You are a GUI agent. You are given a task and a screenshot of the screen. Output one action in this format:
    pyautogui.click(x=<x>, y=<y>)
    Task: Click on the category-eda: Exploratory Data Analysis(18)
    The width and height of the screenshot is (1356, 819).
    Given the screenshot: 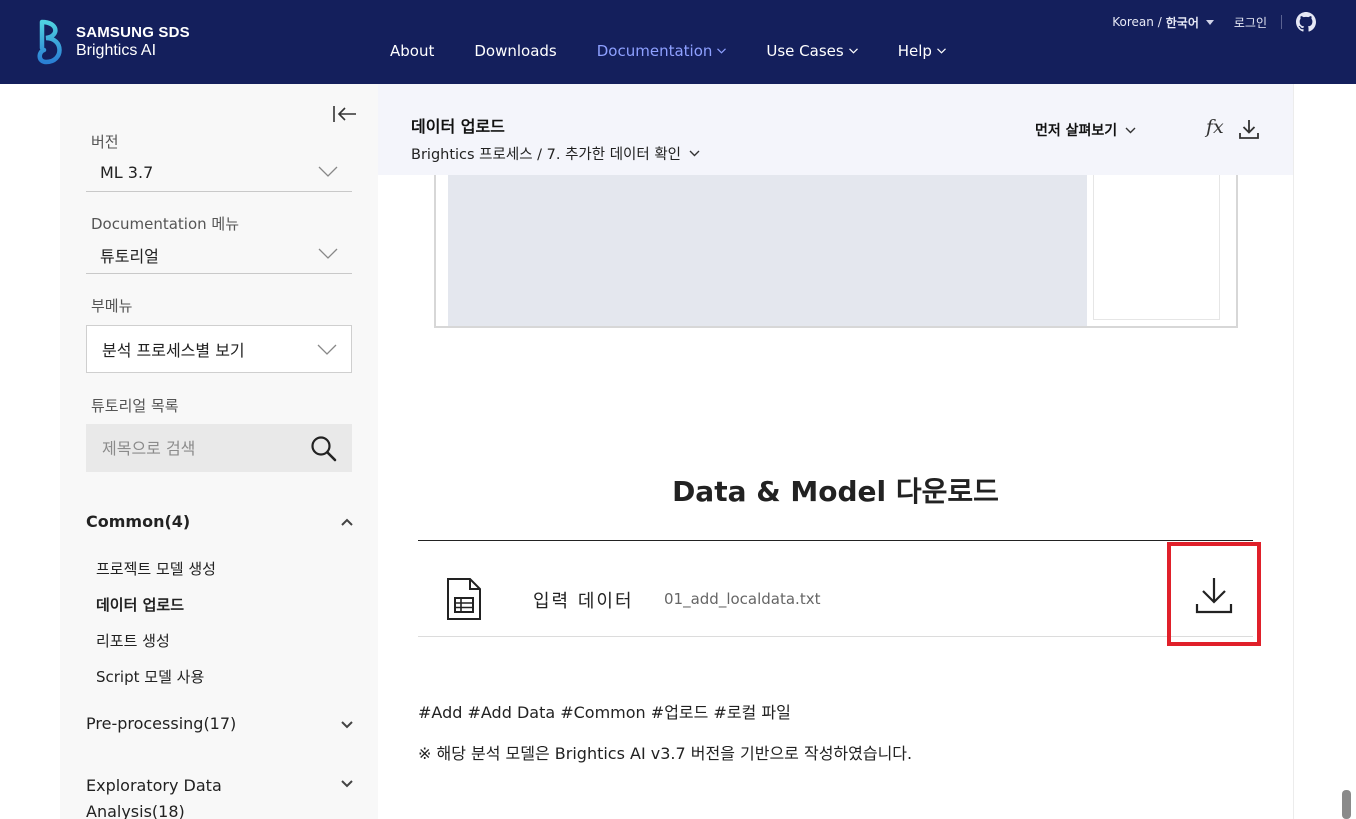 What is the action you would take?
    pyautogui.click(x=220, y=796)
    